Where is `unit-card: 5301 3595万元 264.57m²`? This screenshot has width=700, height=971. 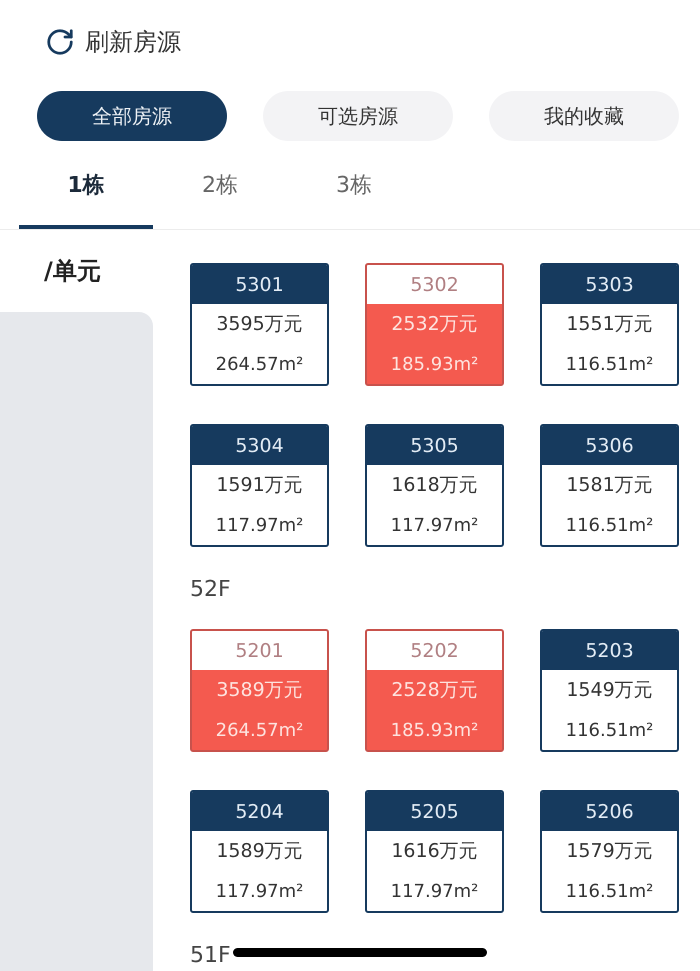
unit-card: 5301 3595万元 264.57m² is located at coordinates (259, 324).